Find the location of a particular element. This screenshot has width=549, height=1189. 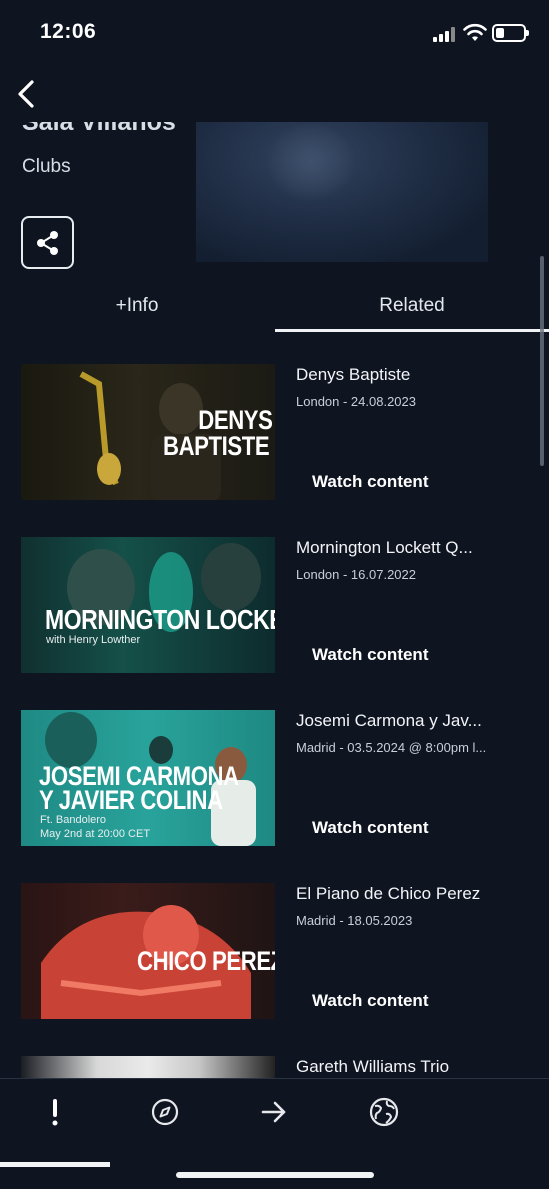

thumbnail-caption: BAPTISTE is located at coordinates (216, 446).